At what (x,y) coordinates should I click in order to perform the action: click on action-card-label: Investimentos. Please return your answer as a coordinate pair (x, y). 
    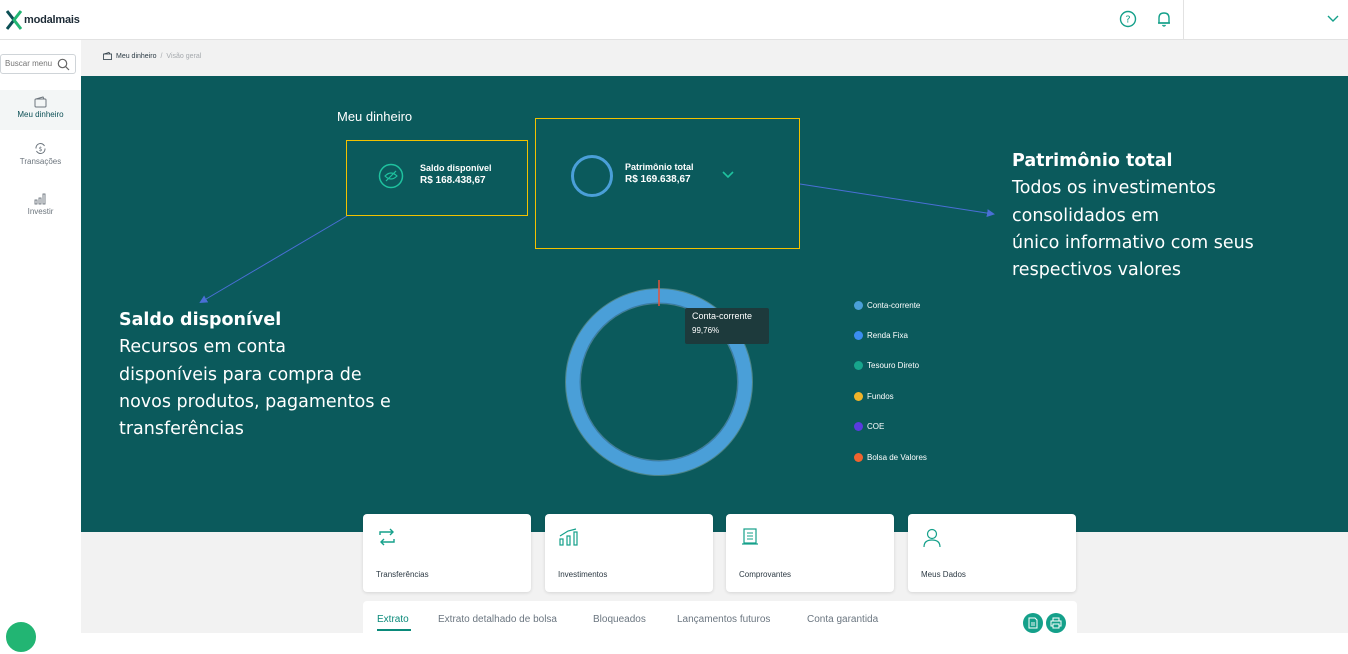
    Looking at the image, I should click on (583, 574).